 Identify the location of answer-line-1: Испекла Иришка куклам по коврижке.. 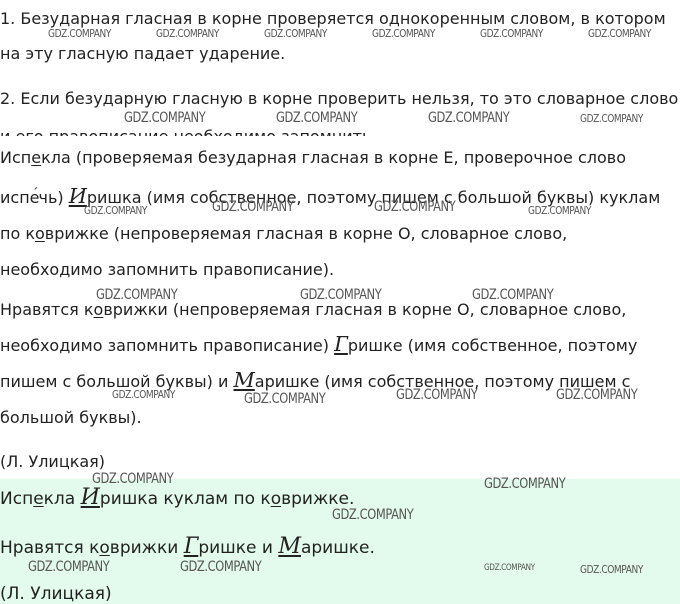
(177, 497).